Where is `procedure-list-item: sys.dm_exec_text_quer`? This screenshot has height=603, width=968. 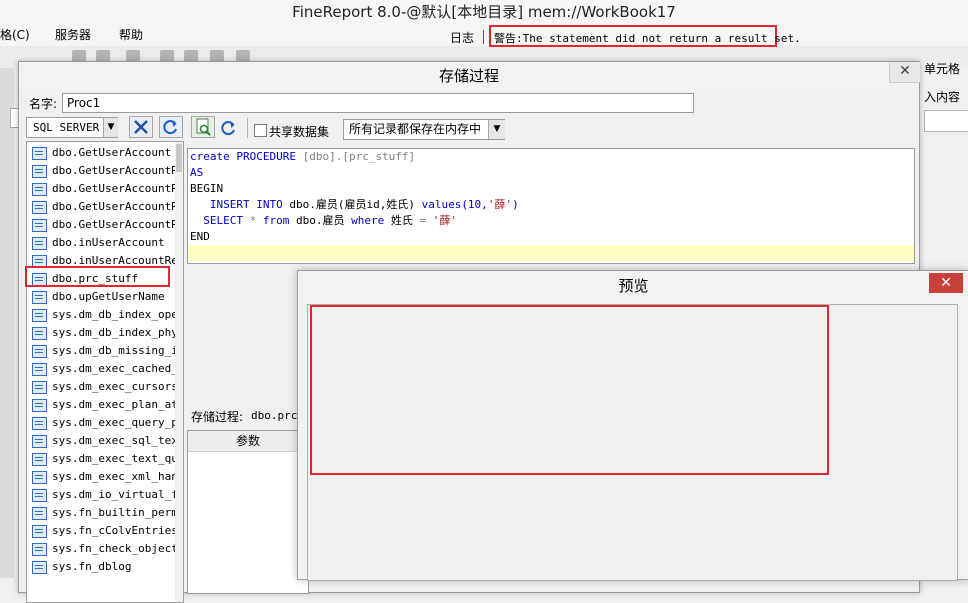
procedure-list-item: sys.dm_exec_text_quer is located at coordinates (102, 459).